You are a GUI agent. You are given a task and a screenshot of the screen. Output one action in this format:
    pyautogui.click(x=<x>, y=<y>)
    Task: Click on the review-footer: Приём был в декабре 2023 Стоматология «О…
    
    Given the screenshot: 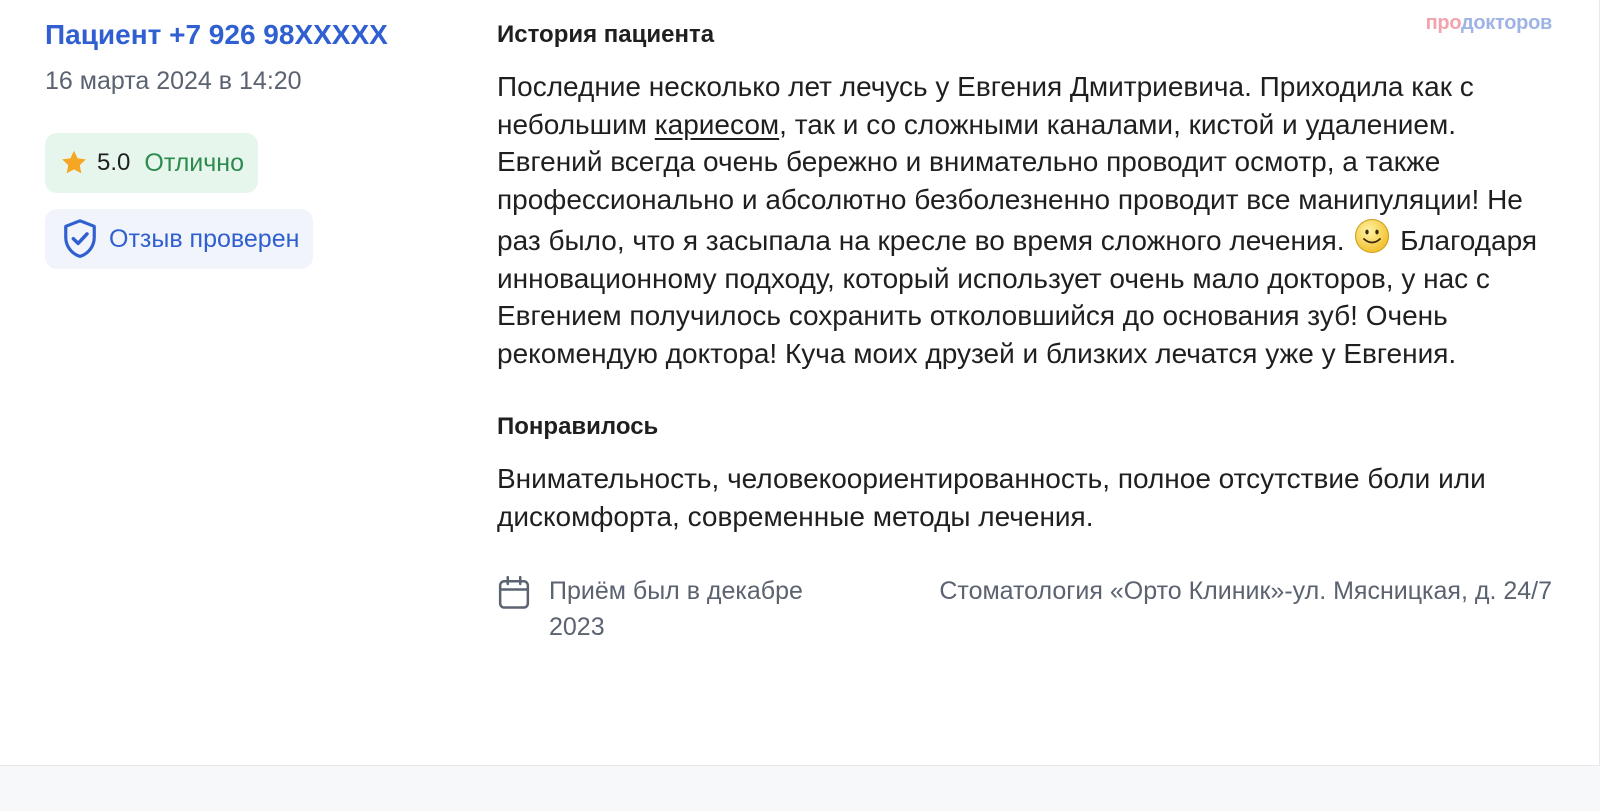 What is the action you would take?
    pyautogui.click(x=1024, y=613)
    